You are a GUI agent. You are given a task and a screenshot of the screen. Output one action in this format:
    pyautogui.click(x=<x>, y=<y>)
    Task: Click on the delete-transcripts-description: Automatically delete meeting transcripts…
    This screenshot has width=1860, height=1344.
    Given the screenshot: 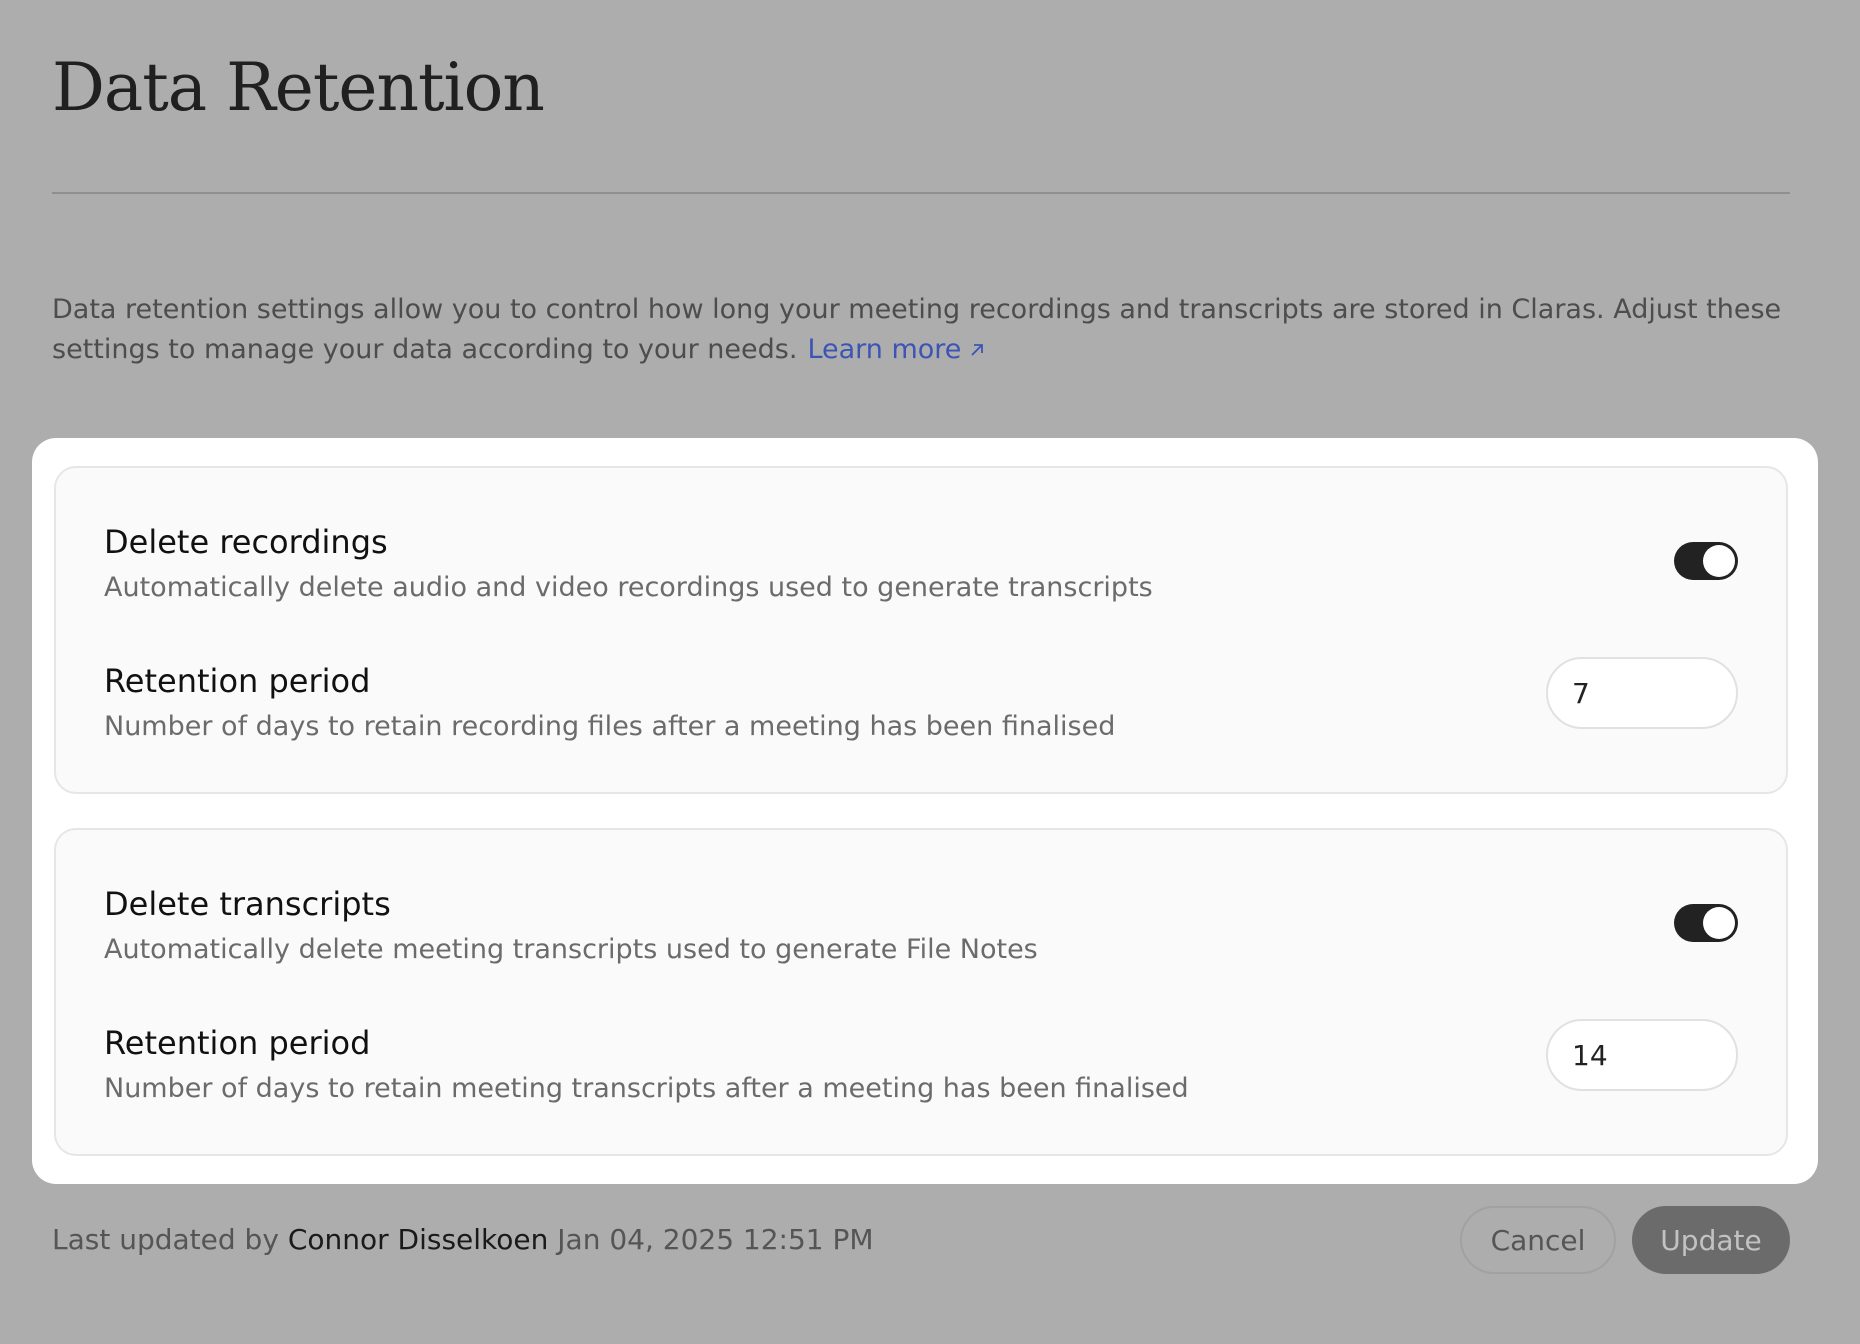 What is the action you would take?
    pyautogui.click(x=571, y=949)
    